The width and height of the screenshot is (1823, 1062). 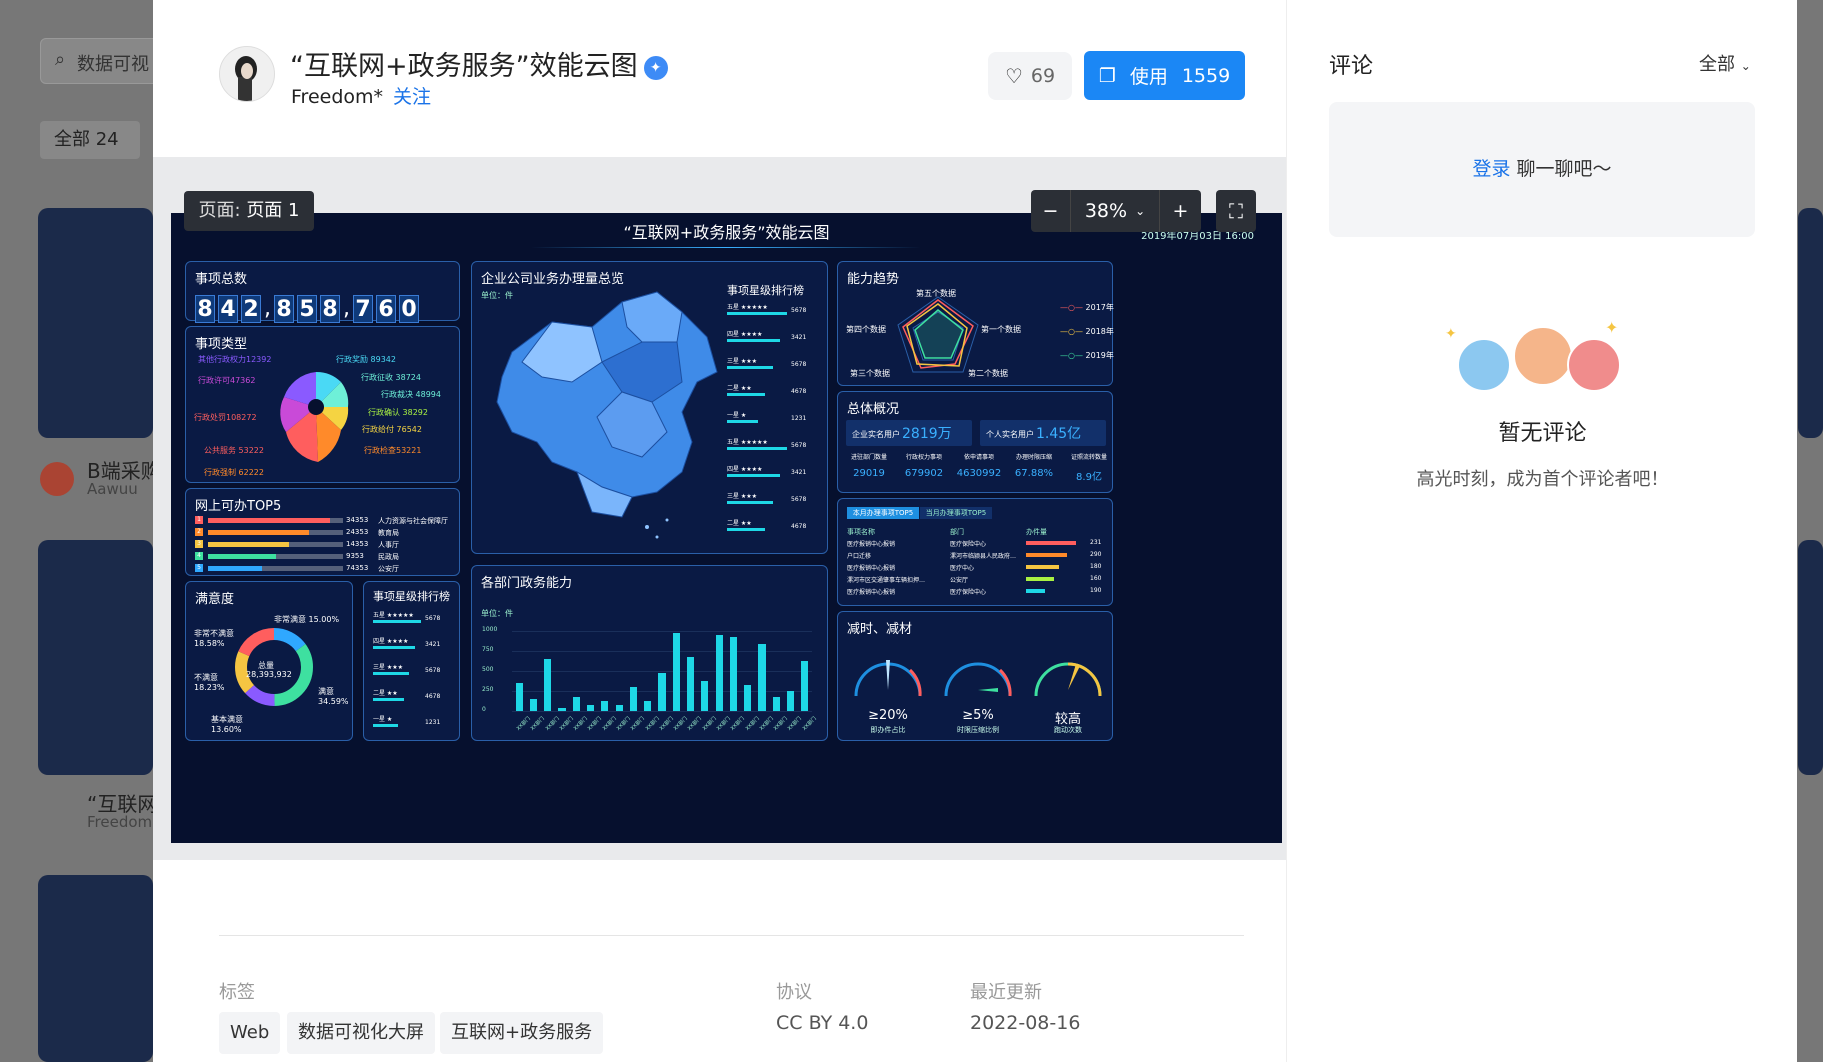 What do you see at coordinates (607, 415) in the screenshot?
I see `china-map` at bounding box center [607, 415].